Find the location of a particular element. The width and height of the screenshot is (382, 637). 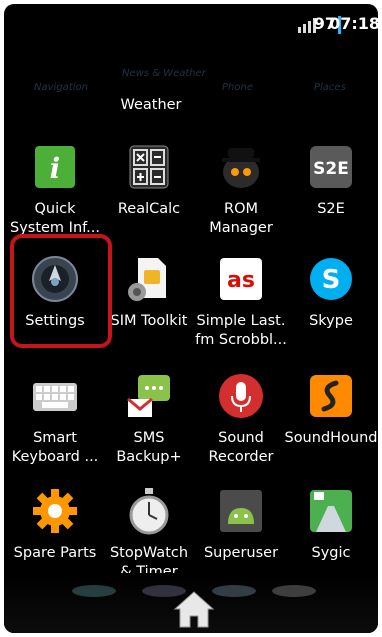

selection-highlight is located at coordinates (61, 291).